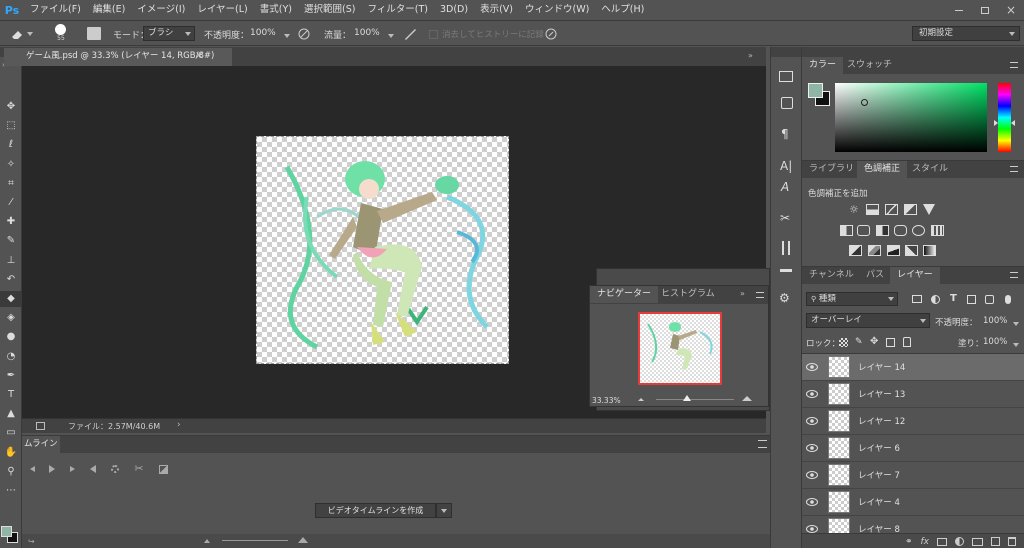 This screenshot has height=548, width=1024. I want to click on delete-layer-trash-icon, so click(1012, 541).